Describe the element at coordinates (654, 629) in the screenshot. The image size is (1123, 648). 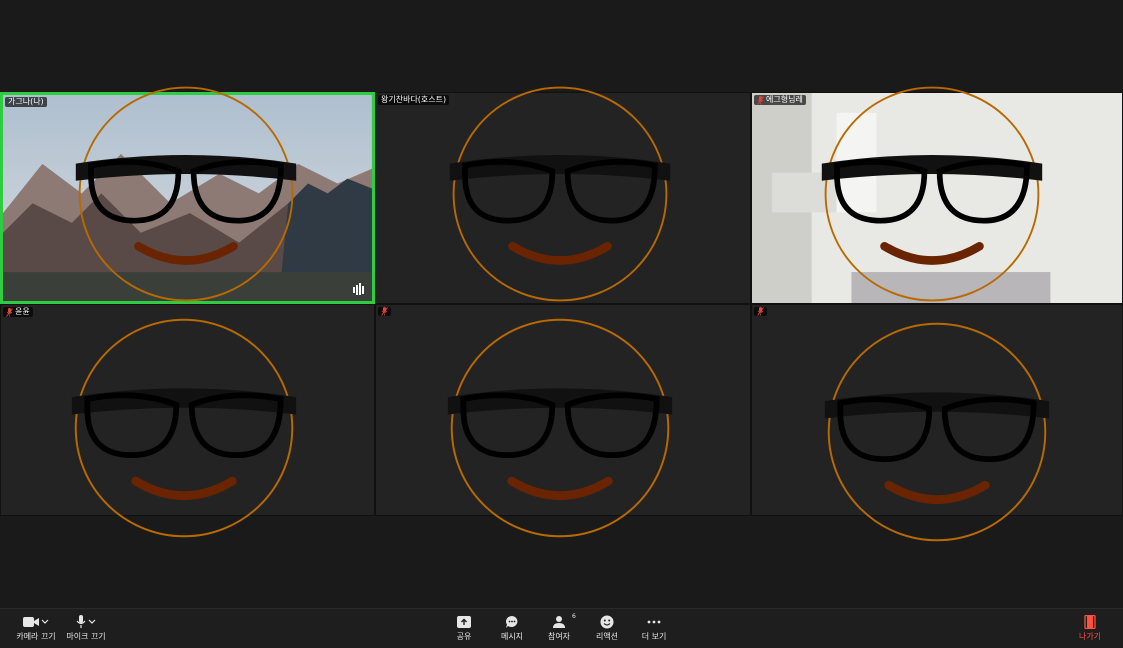
I see `more-button: 더 보기` at that location.